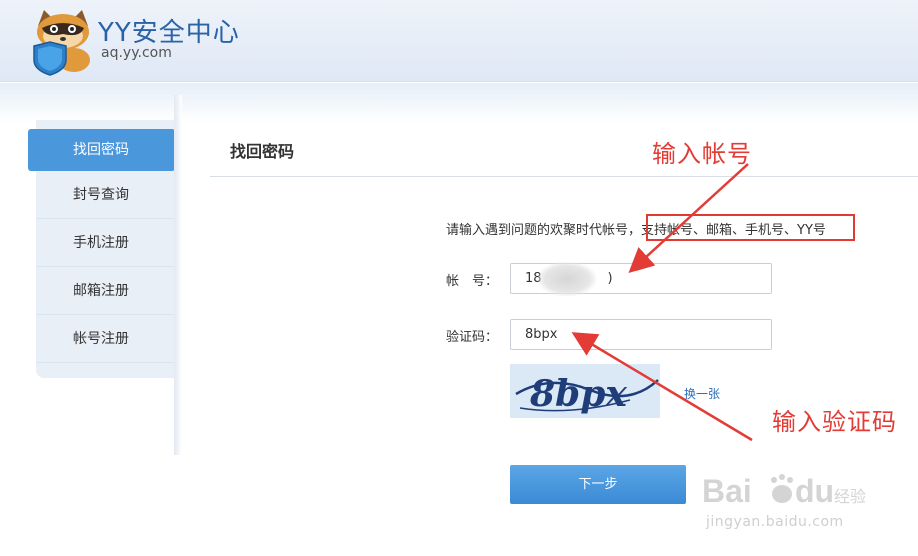  I want to click on sidebar-item-recover-password: 找回密码, so click(101, 150).